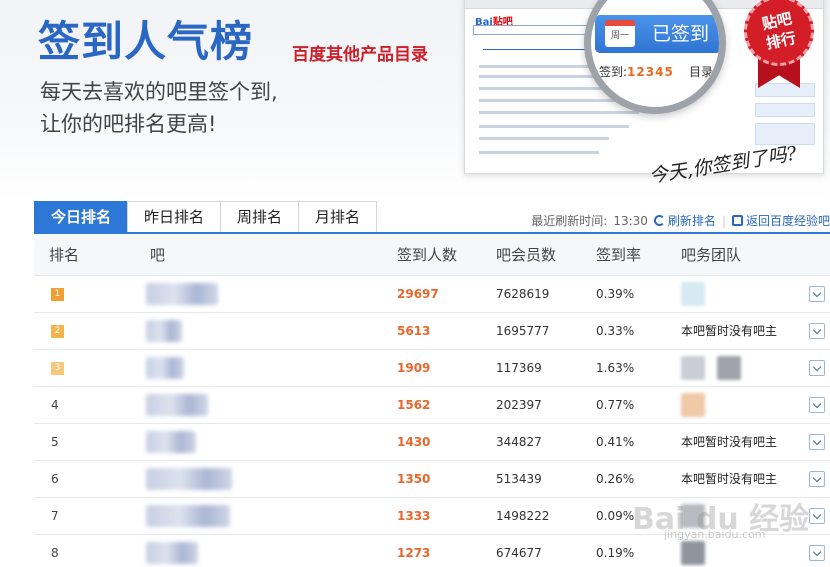  Describe the element at coordinates (414, 331) in the screenshot. I see `signin-count: 5613` at that location.